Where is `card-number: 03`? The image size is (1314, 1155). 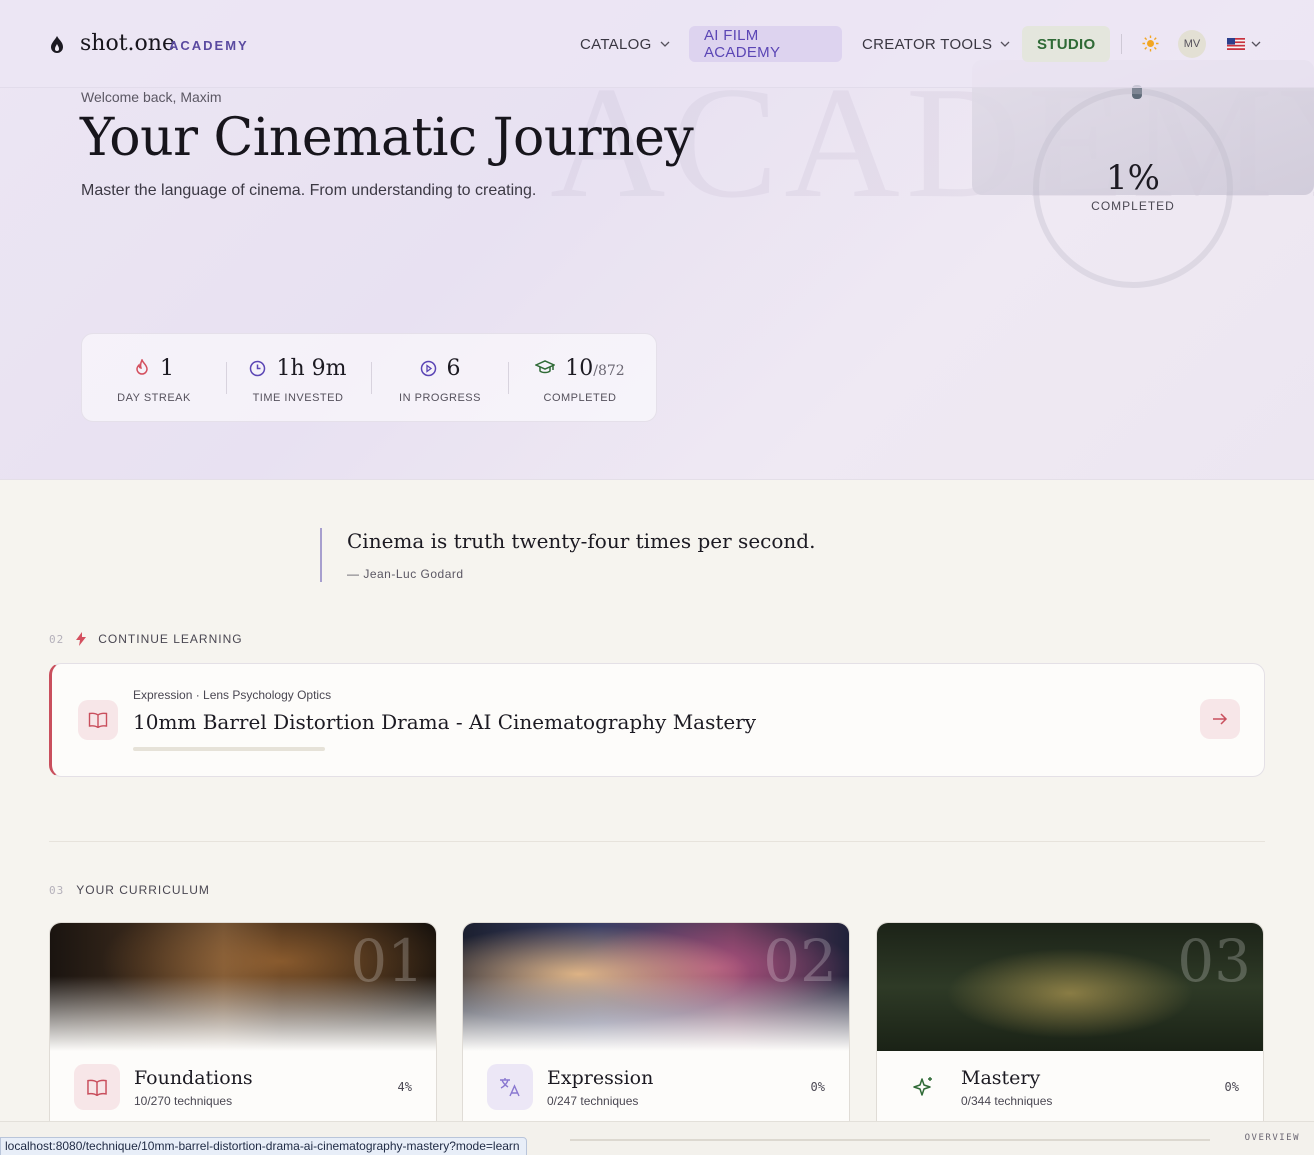 card-number: 03 is located at coordinates (1214, 961).